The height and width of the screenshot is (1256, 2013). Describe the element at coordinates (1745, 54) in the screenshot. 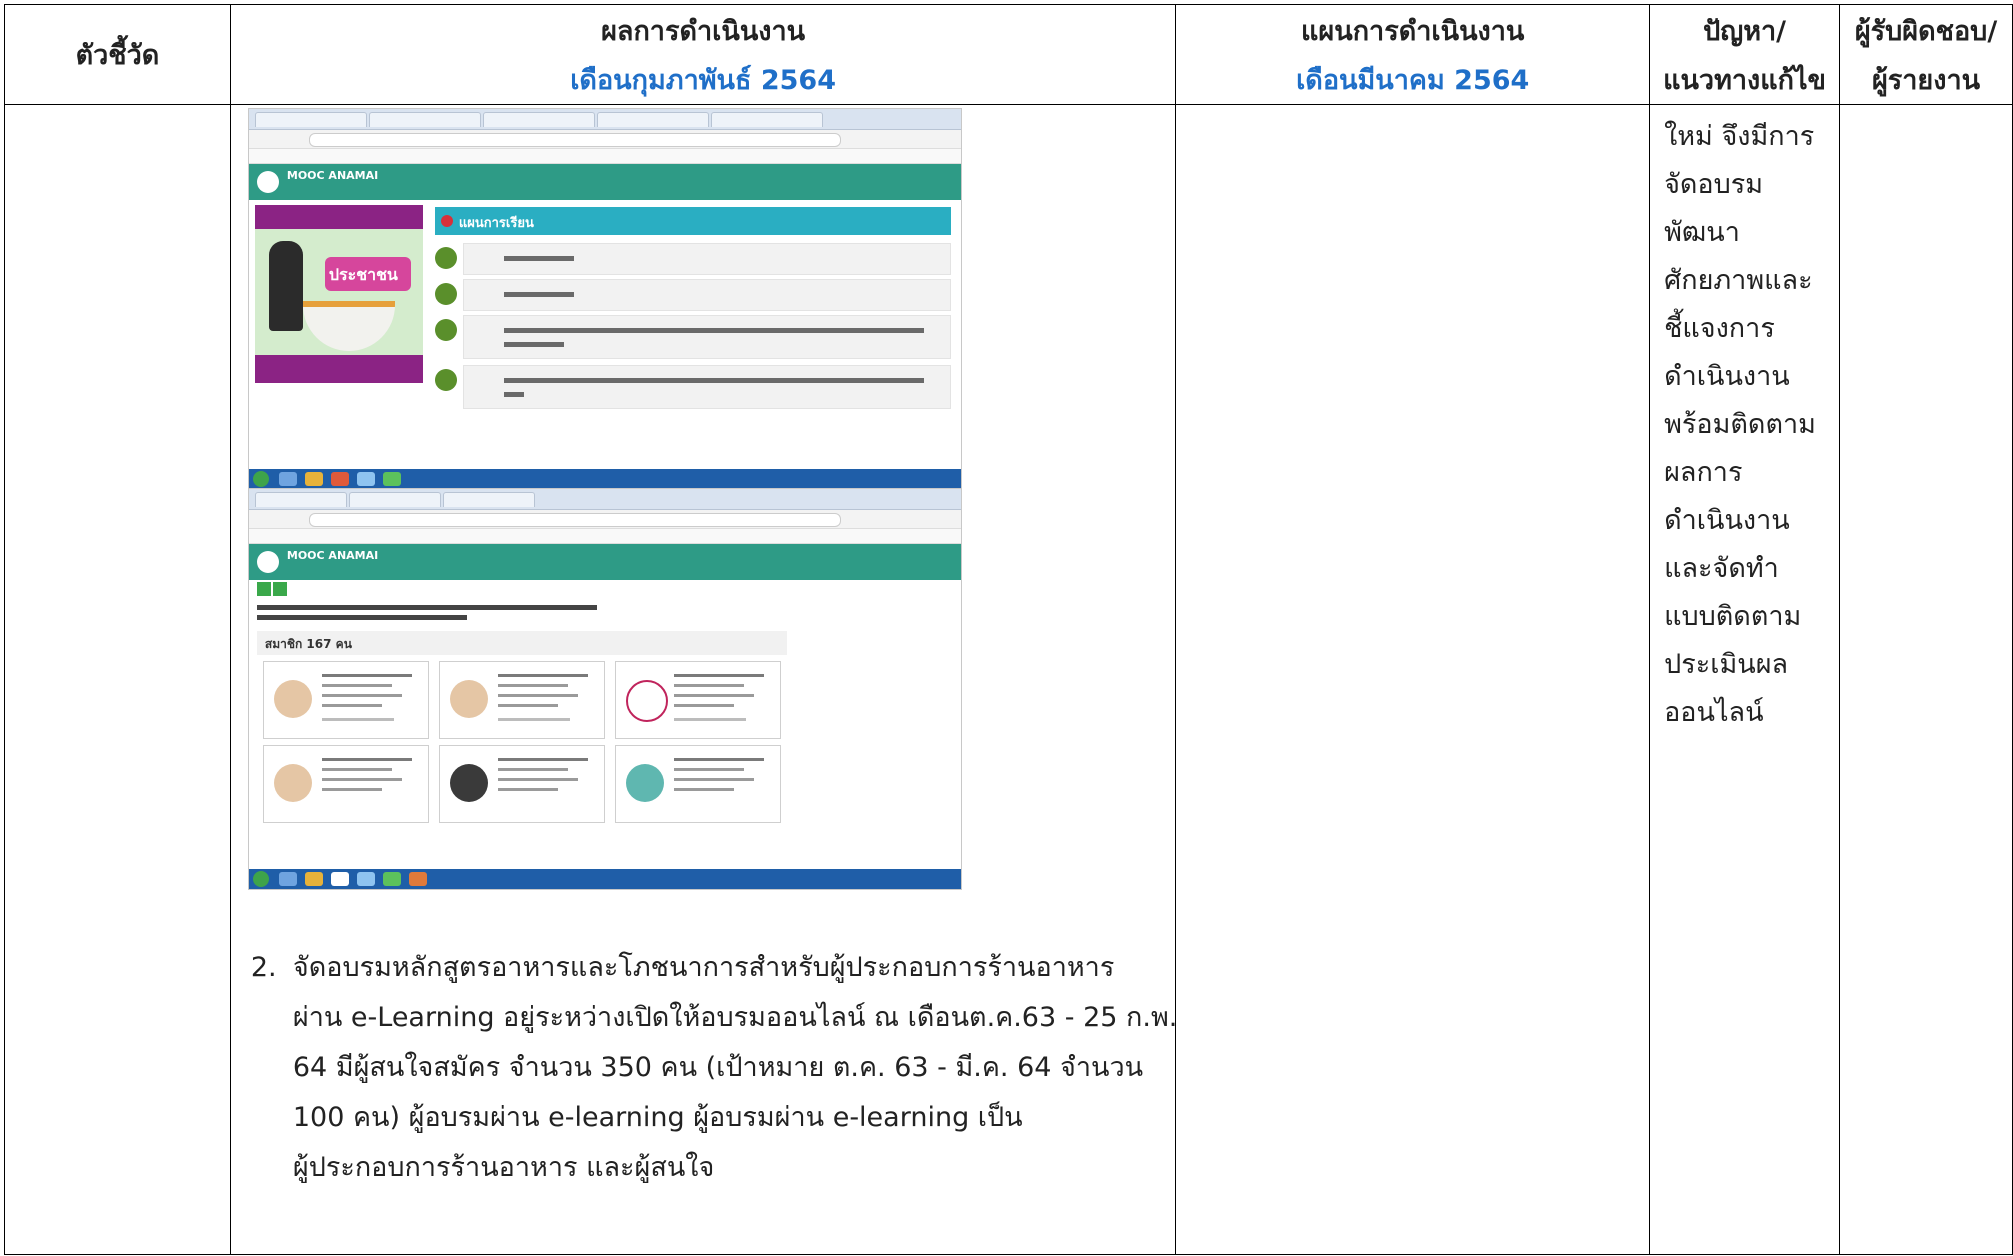

I see `header-problem: ปัญหา/ แนวทางแก้ไข` at that location.